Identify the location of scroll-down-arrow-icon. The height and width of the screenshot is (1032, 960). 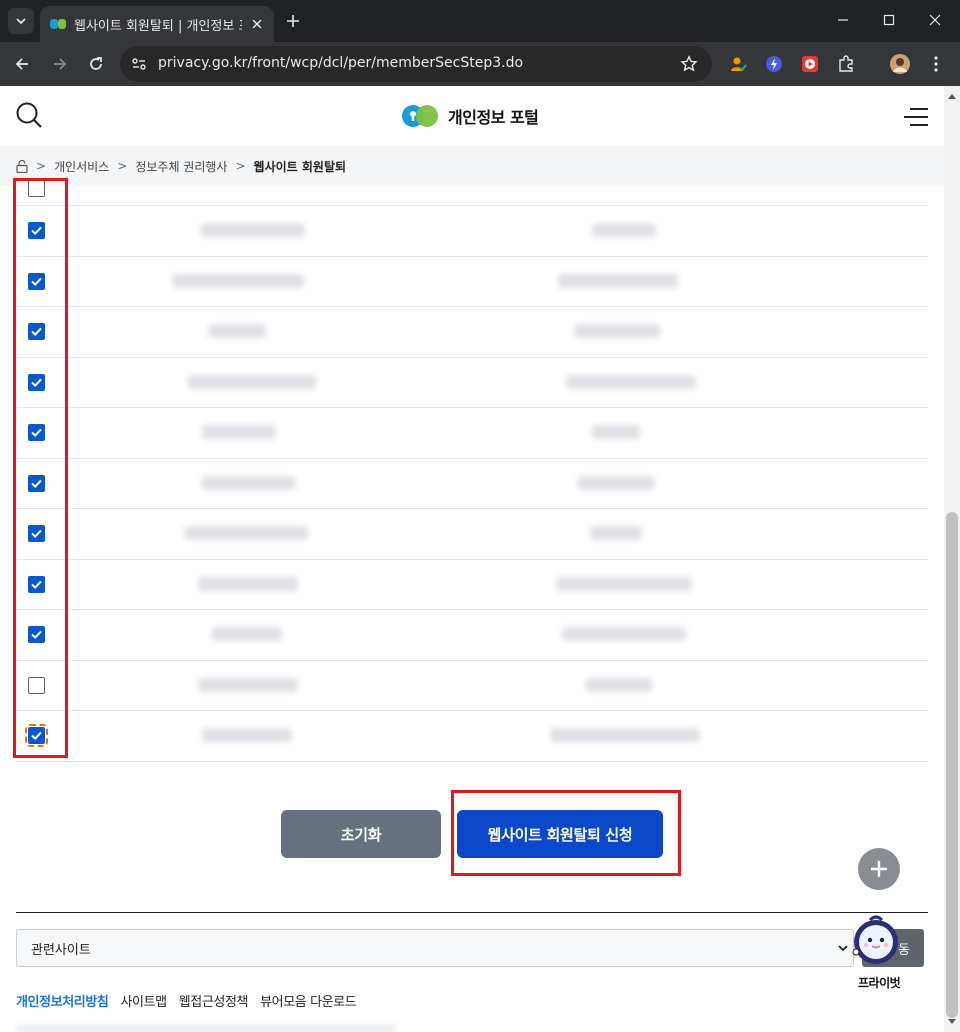
(952, 1022).